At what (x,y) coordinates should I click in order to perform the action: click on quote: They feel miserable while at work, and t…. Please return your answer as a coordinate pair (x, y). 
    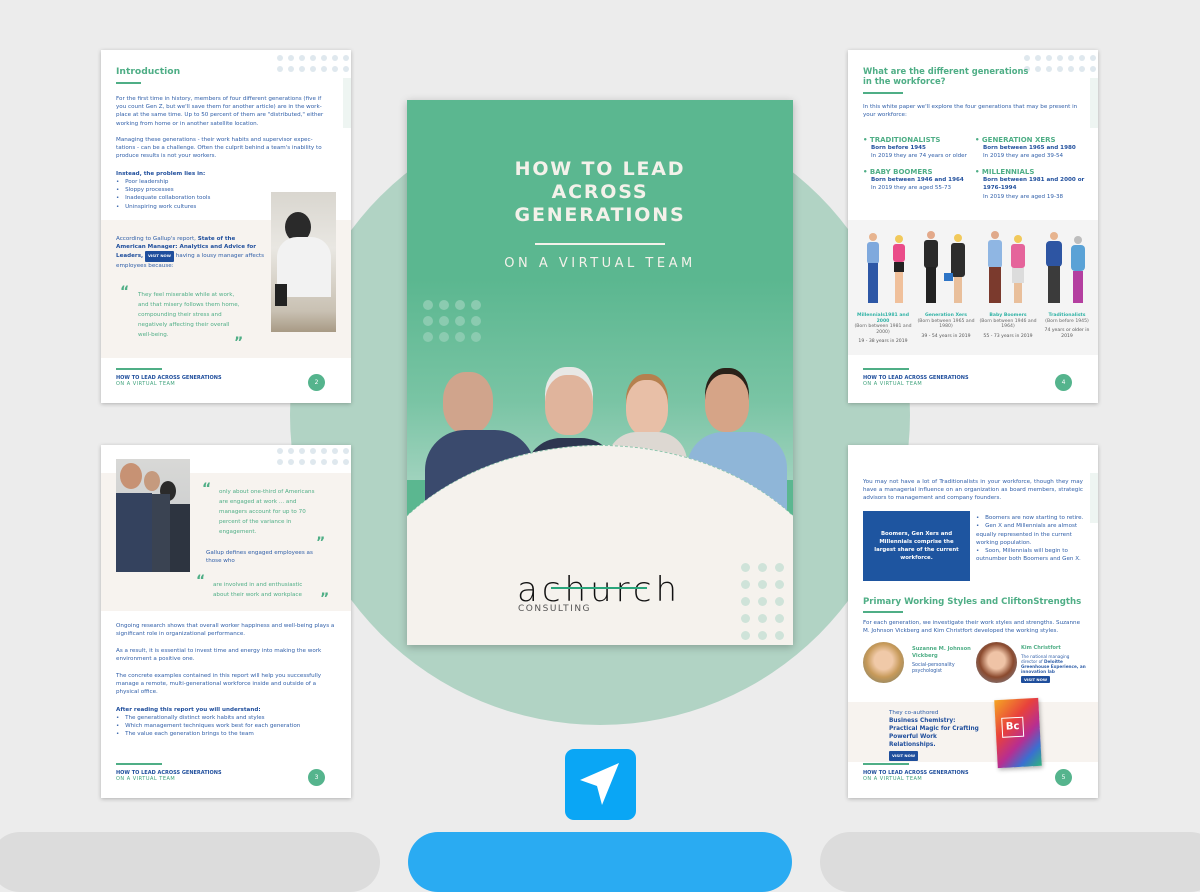
    Looking at the image, I should click on (189, 315).